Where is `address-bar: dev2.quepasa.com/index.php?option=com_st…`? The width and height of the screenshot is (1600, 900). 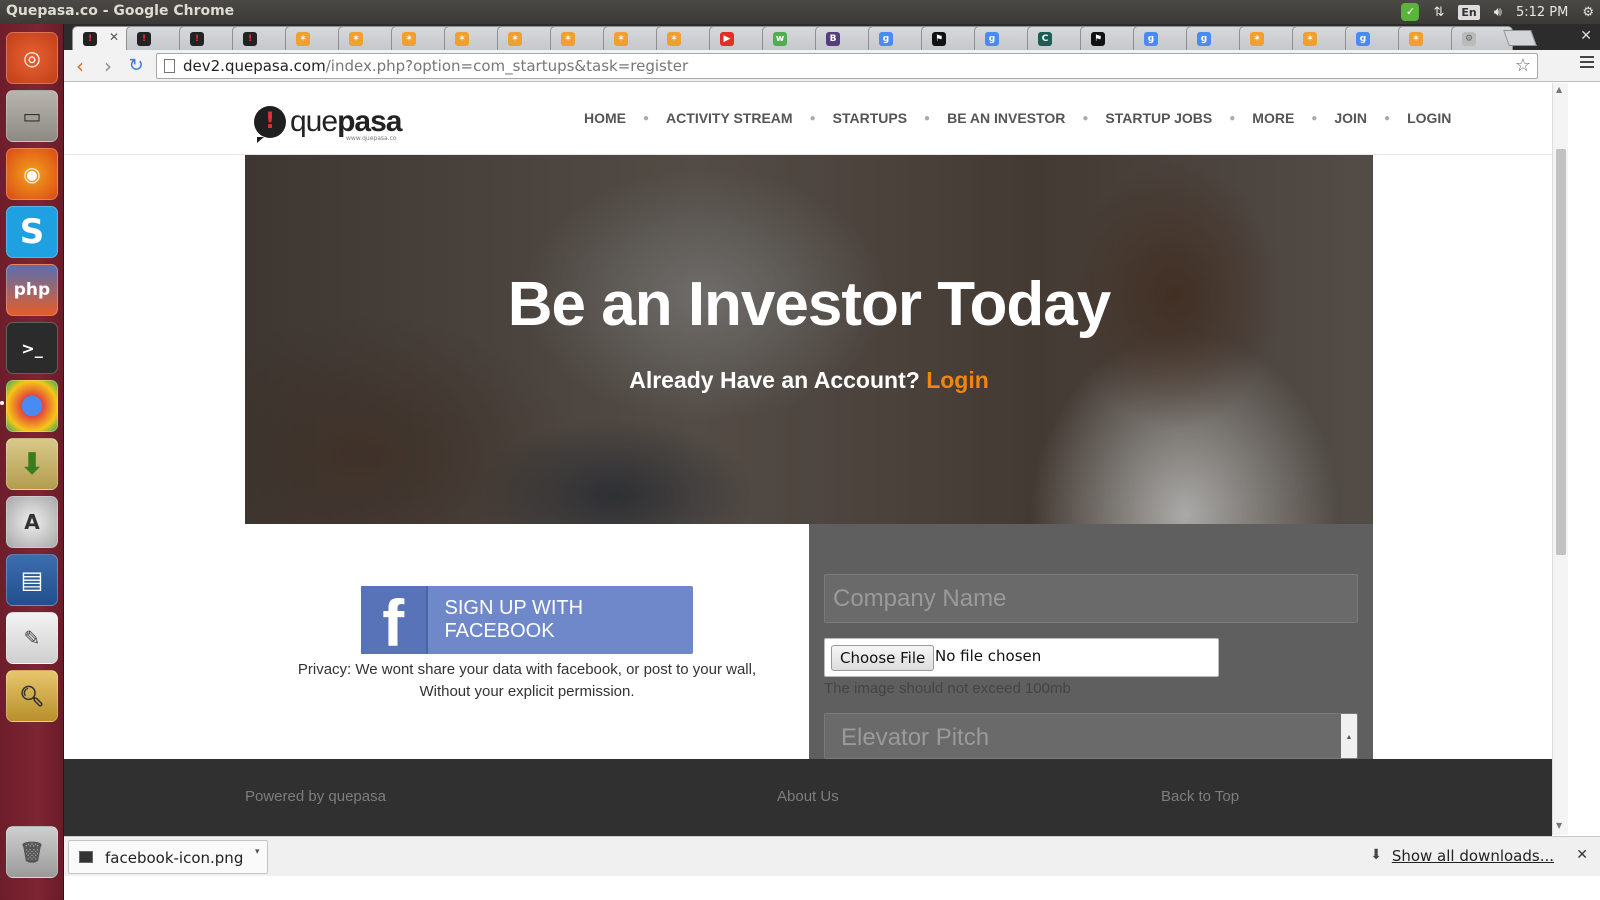 address-bar: dev2.quepasa.com/index.php?option=com_st… is located at coordinates (847, 66).